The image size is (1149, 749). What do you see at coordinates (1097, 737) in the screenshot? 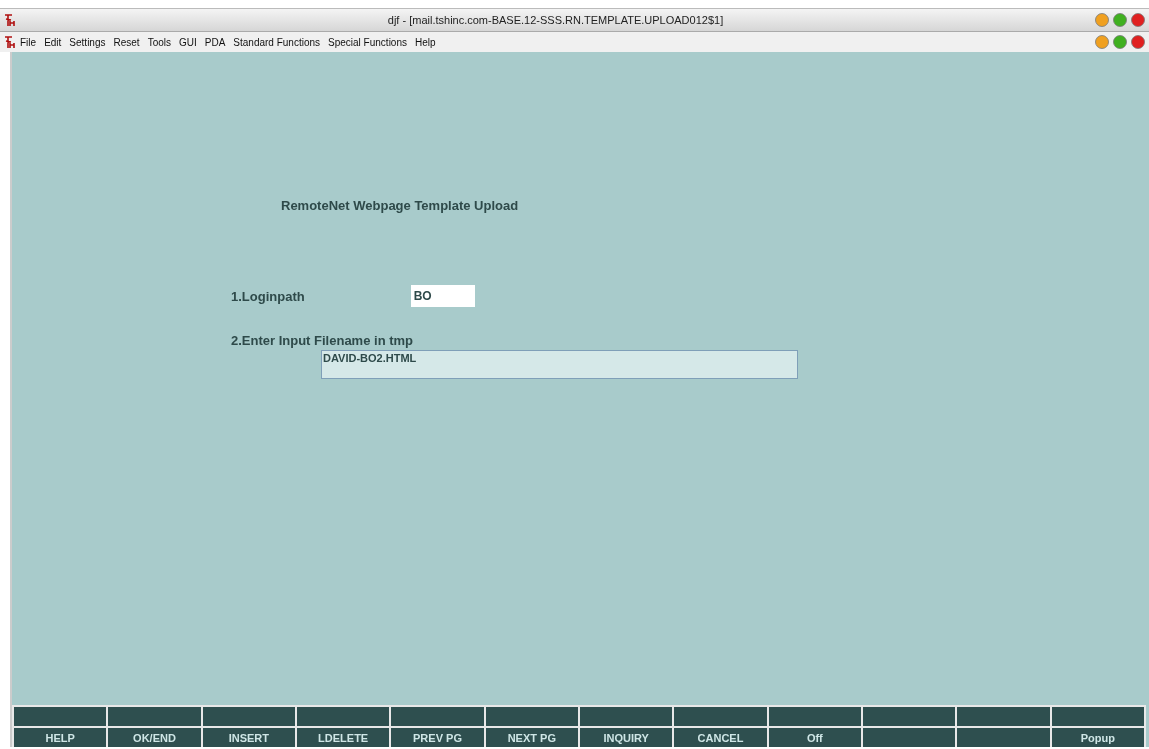
I see `function-key: Popup` at bounding box center [1097, 737].